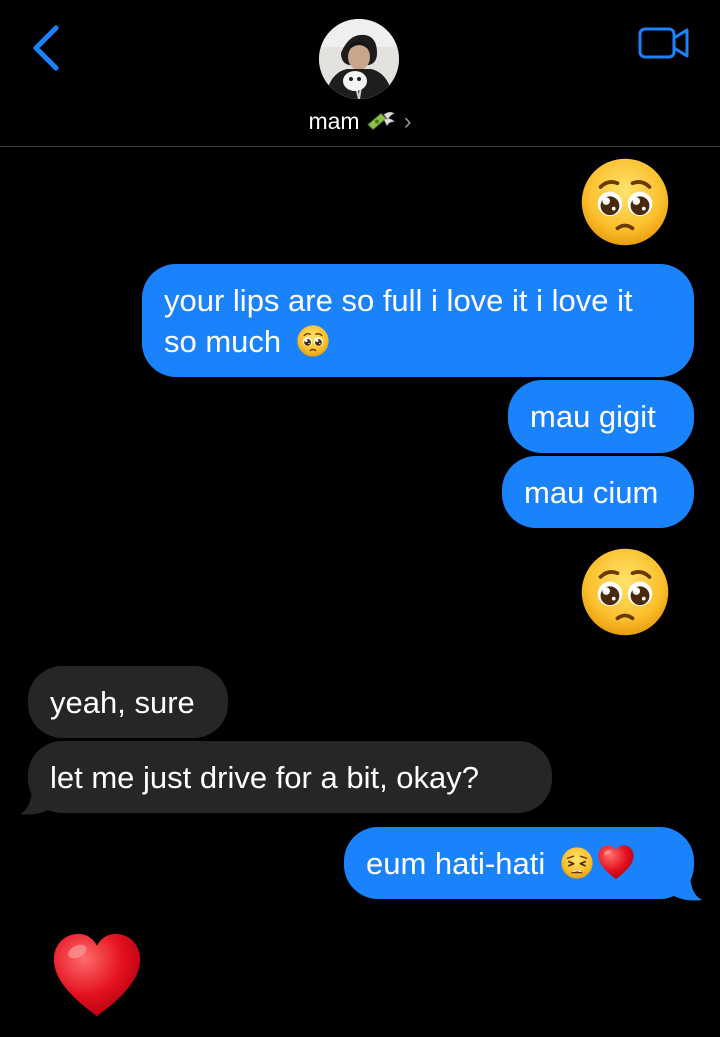 This screenshot has width=720, height=1037. Describe the element at coordinates (265, 777) in the screenshot. I see `message-text: let me just drive for a bit, okay?` at that location.